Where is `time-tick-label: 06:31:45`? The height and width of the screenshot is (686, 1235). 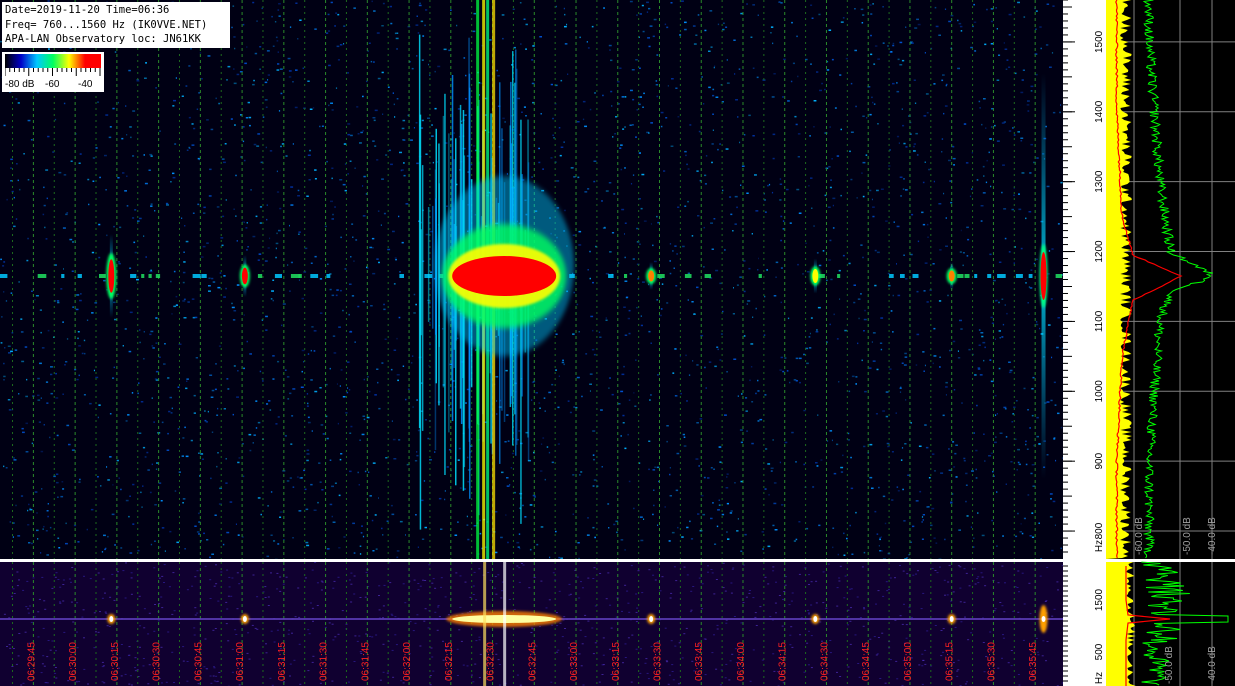
time-tick-label: 06:31:45 is located at coordinates (365, 661).